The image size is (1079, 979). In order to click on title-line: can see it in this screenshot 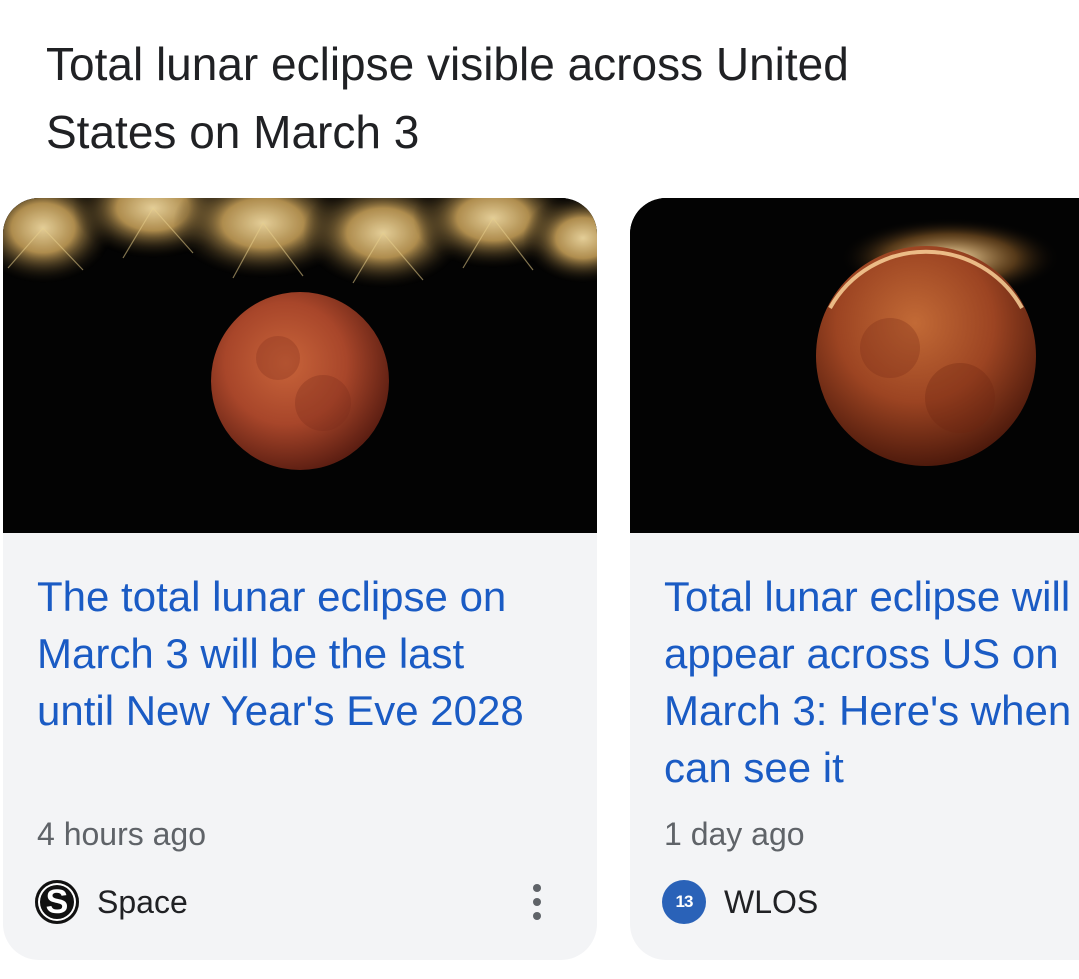, I will do `click(754, 767)`.